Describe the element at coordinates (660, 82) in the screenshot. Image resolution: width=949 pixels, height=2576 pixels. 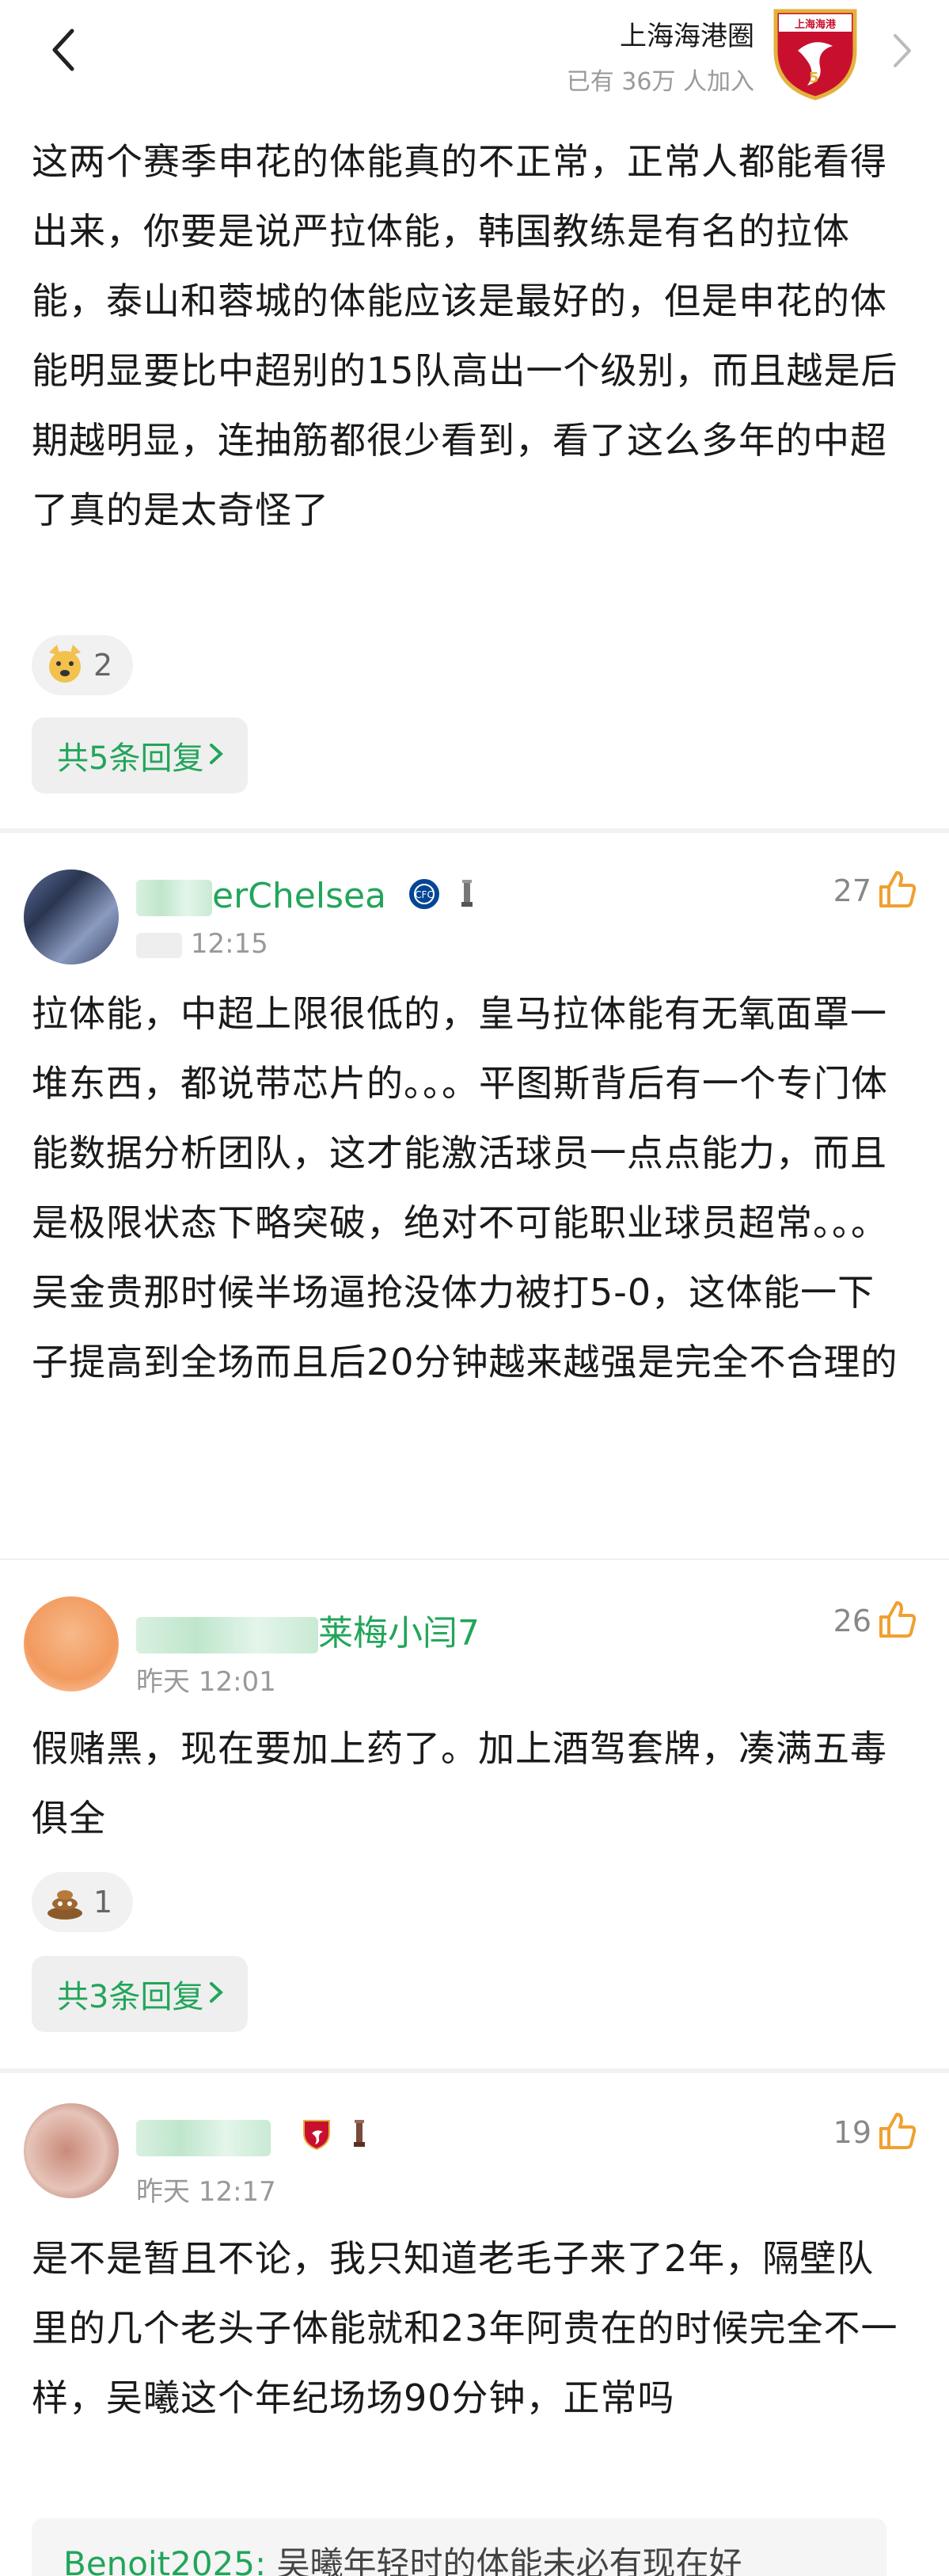
I see `member-count-text: 已有 36万 人加入` at that location.